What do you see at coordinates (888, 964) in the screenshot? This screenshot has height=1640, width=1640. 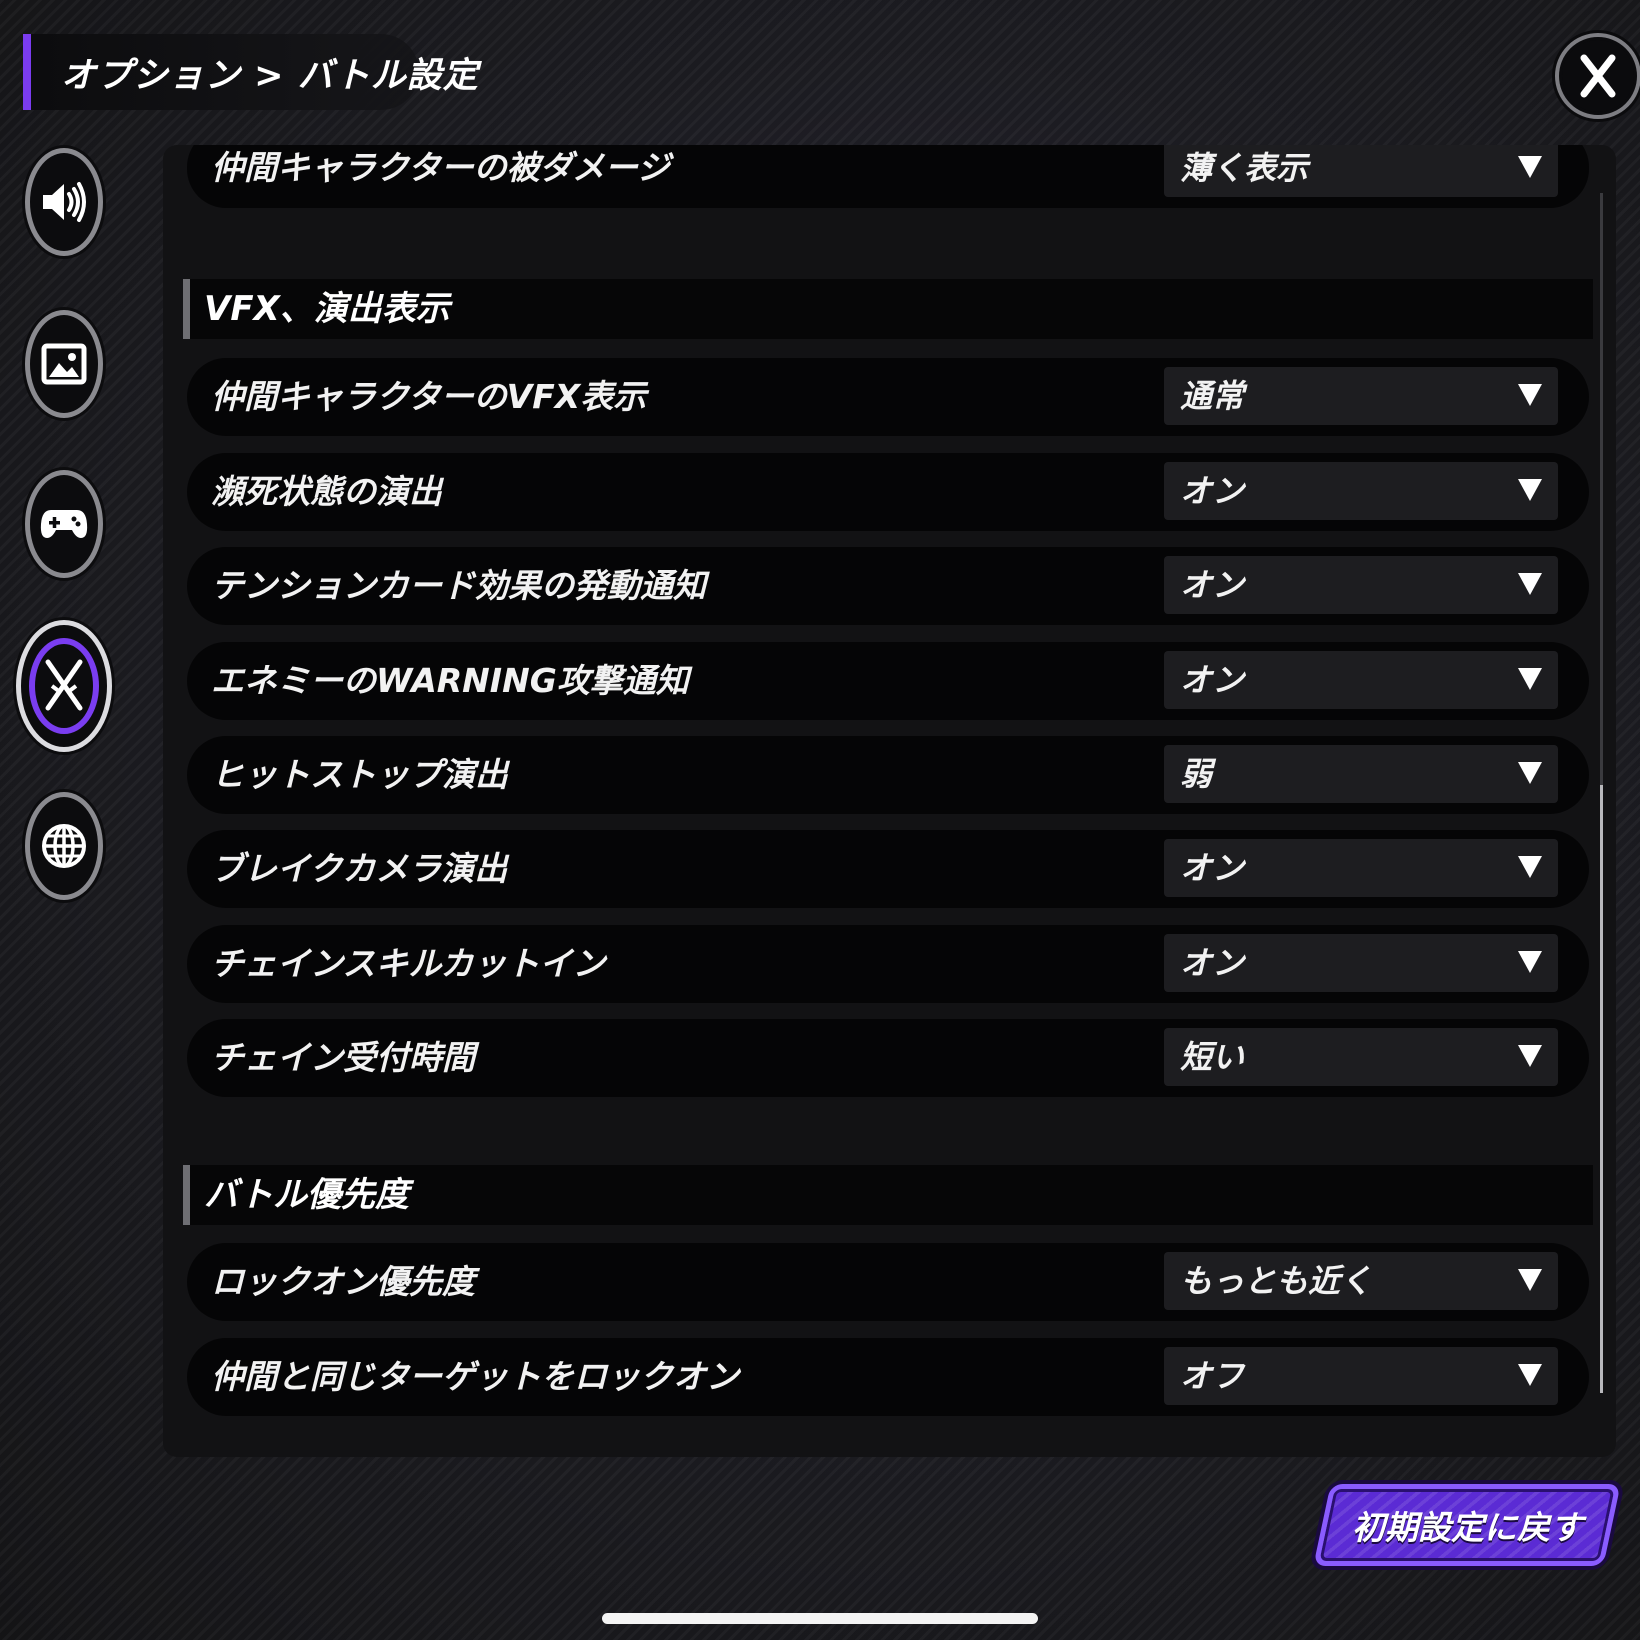 I see `setting-row: チェインスキルカットイン オン` at bounding box center [888, 964].